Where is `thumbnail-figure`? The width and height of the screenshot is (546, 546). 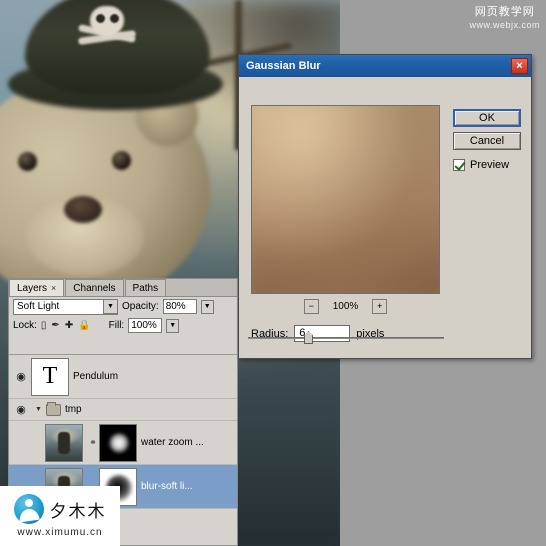
thumbnail-figure is located at coordinates (64, 442).